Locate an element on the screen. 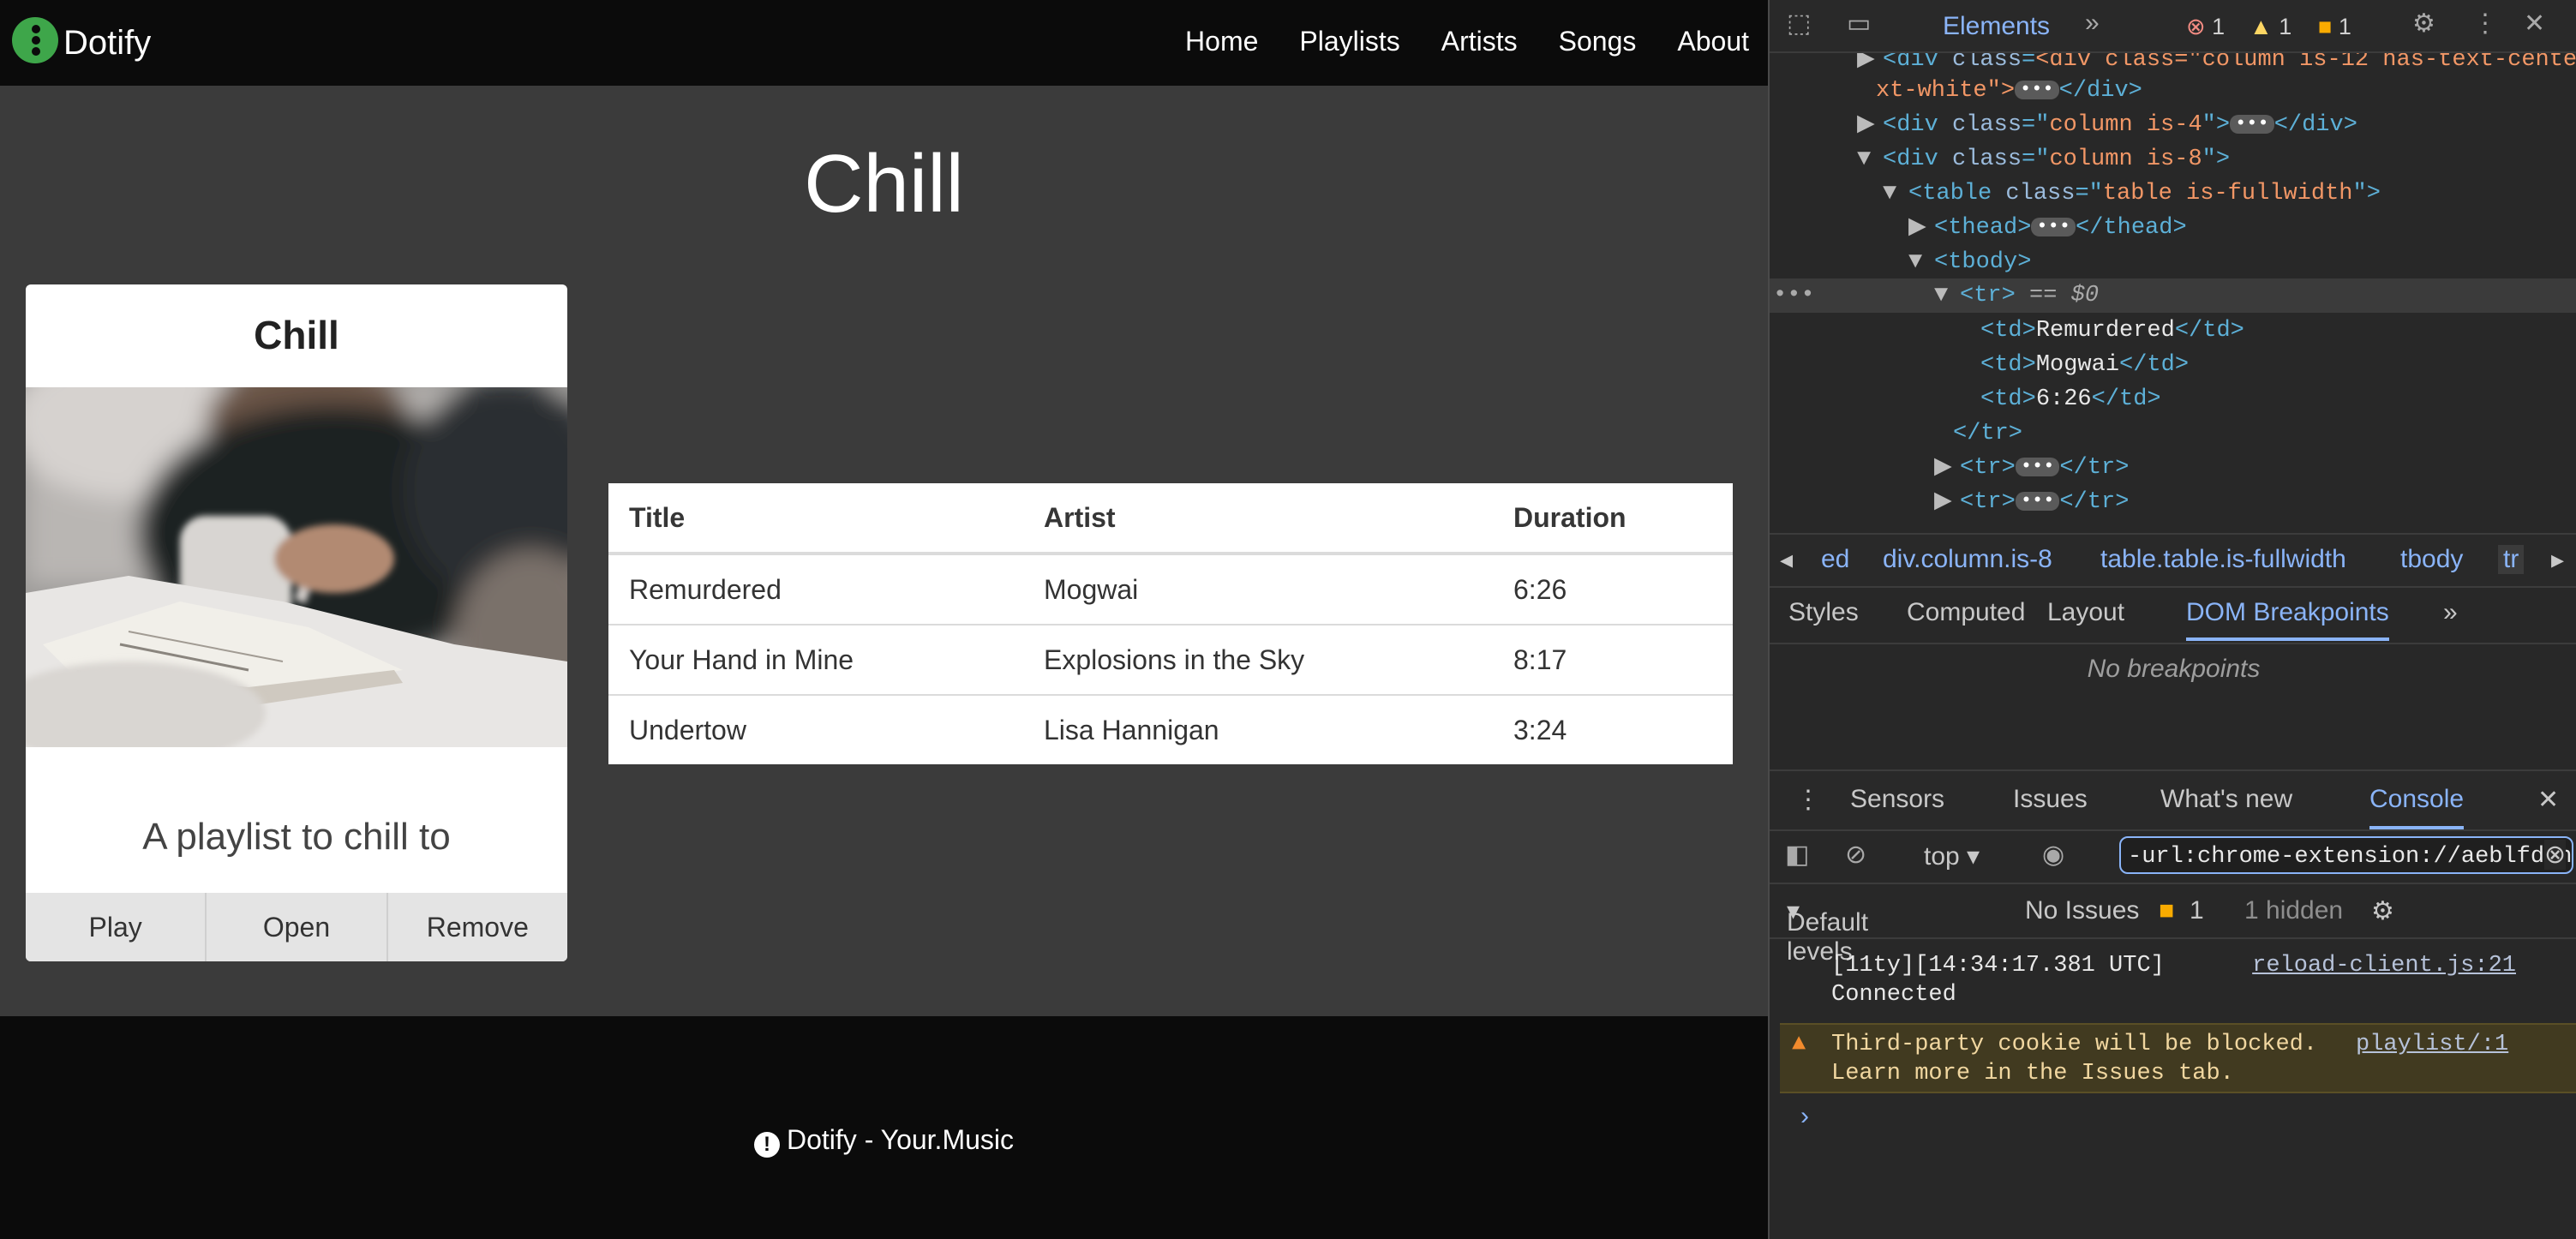 This screenshot has width=2576, height=1239. dom-node: <td>Remurdered</td> is located at coordinates (2112, 331).